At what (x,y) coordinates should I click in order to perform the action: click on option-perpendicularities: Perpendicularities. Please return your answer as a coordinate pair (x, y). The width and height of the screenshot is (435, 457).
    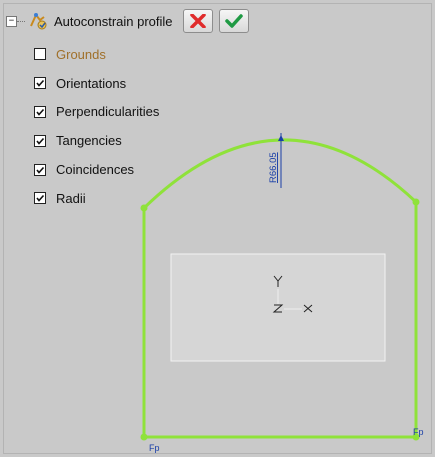
    Looking at the image, I should click on (144, 112).